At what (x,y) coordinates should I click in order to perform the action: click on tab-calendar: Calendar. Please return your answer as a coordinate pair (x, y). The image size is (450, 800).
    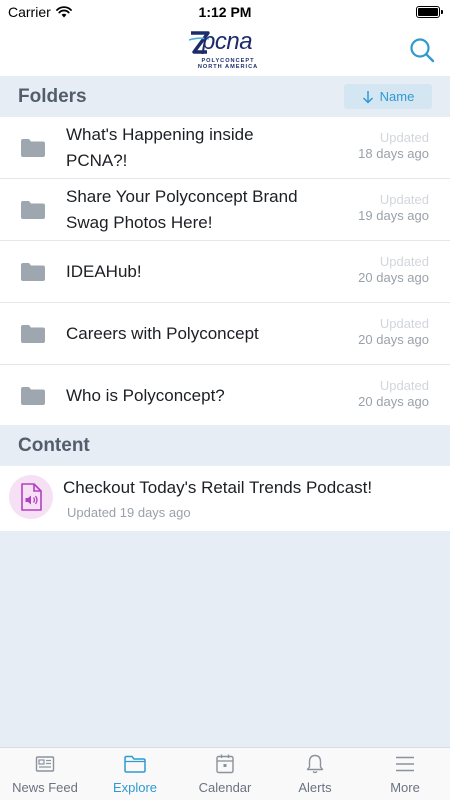
    Looking at the image, I should click on (225, 774).